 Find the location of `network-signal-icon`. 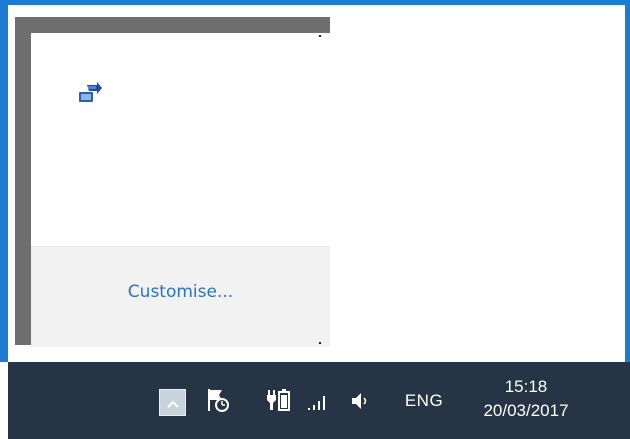

network-signal-icon is located at coordinates (318, 403).